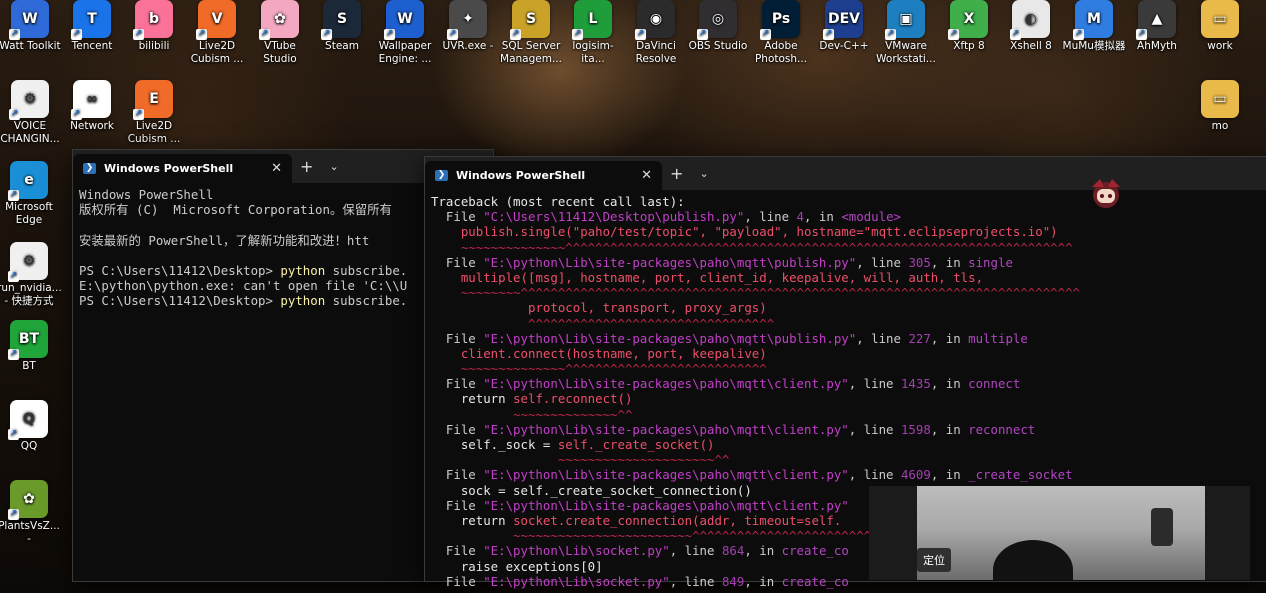 Image resolution: width=1266 pixels, height=593 pixels. I want to click on desktop-shortcut: T ↗ Tencent, so click(92, 26).